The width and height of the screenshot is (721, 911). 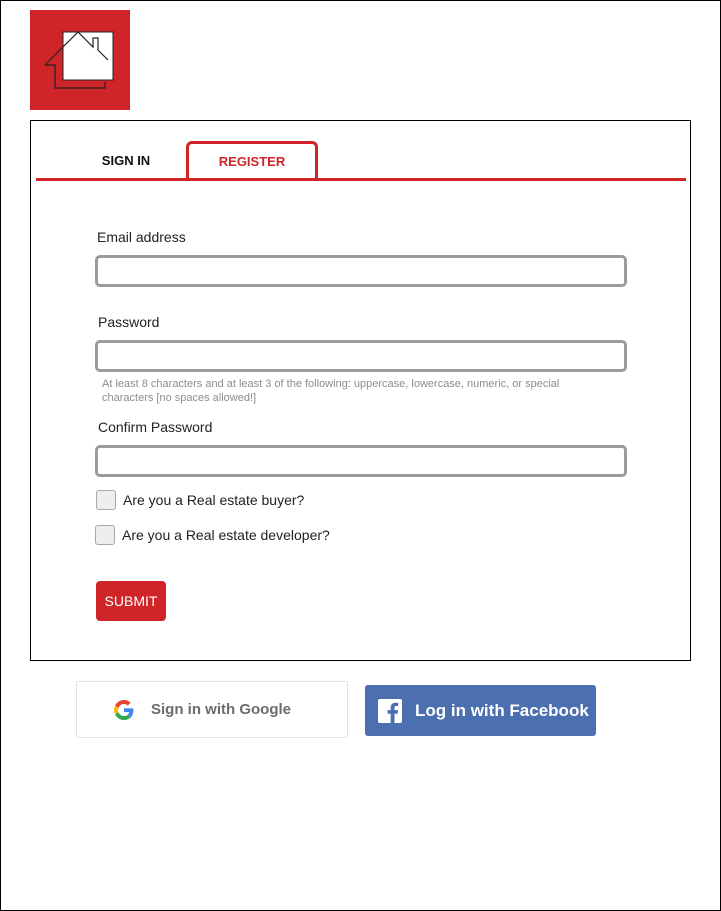 I want to click on logo-text: MODI, so click(x=93, y=74).